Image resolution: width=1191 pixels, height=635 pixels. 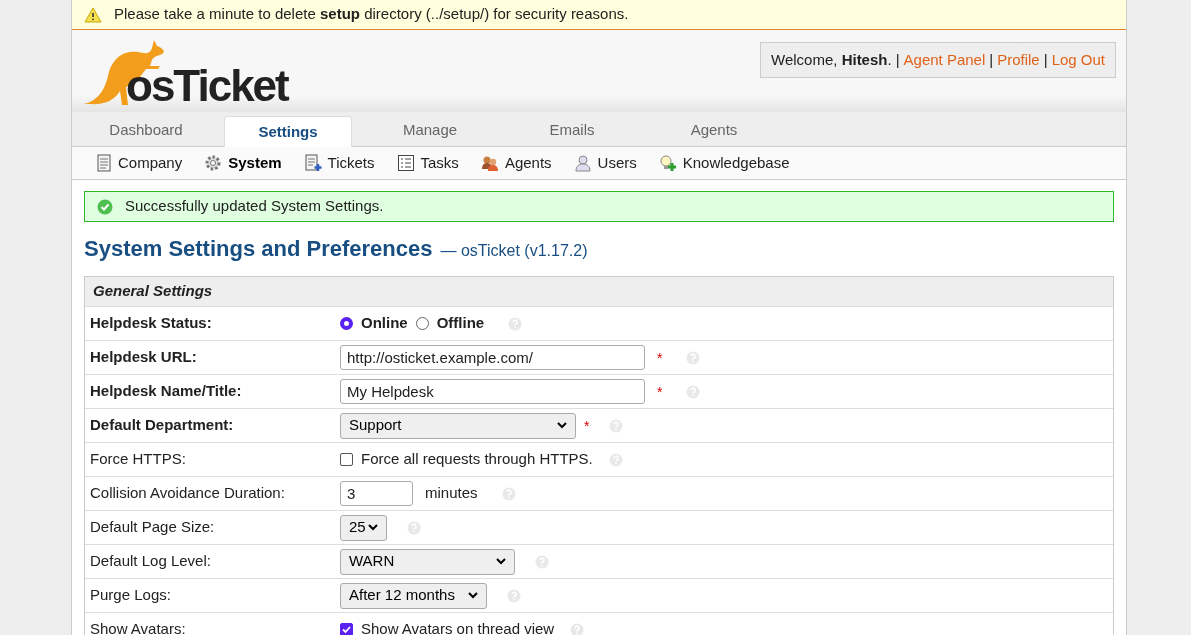 What do you see at coordinates (572, 130) in the screenshot?
I see `nav-tab: Emails` at bounding box center [572, 130].